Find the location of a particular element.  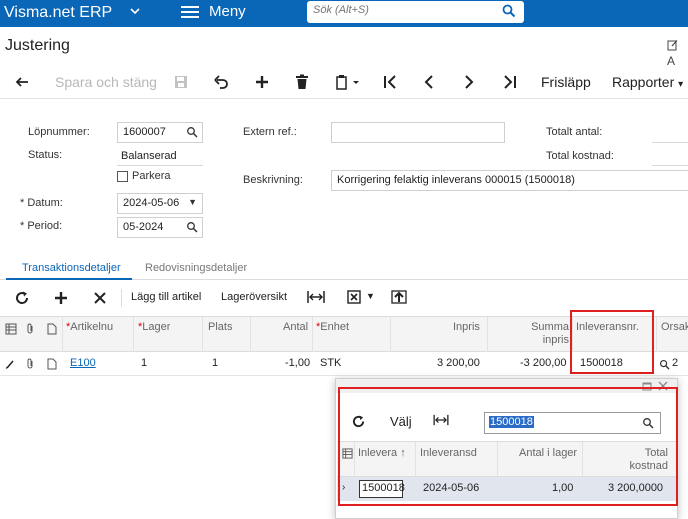

active-tab-indicator is located at coordinates (69, 279).